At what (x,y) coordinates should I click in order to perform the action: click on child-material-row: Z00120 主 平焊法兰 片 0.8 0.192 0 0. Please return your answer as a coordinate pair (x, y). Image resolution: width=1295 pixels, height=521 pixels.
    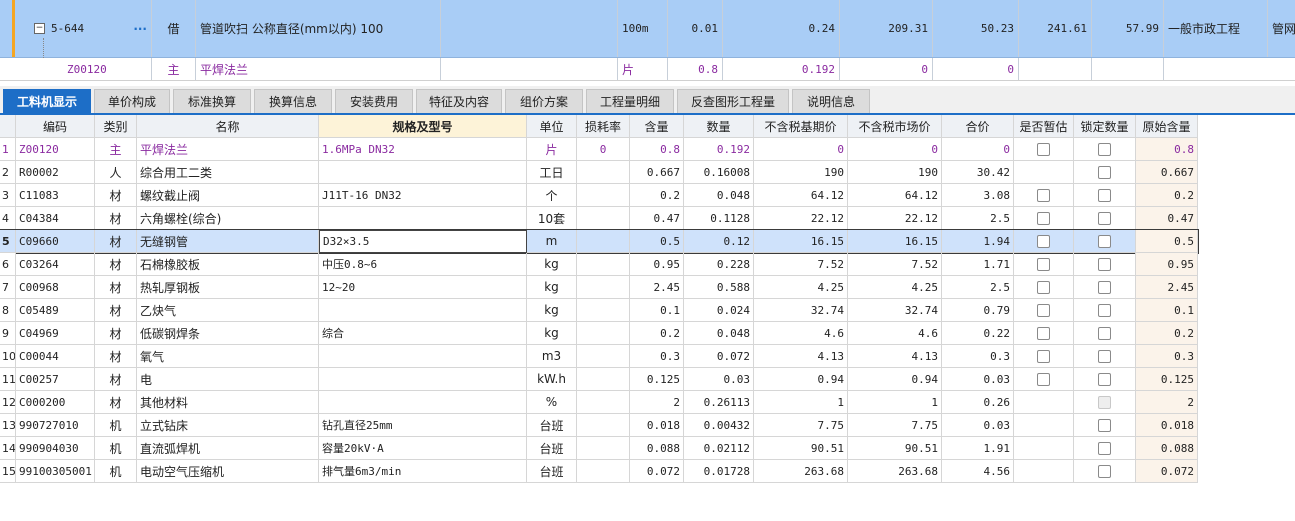
    Looking at the image, I should click on (647, 69).